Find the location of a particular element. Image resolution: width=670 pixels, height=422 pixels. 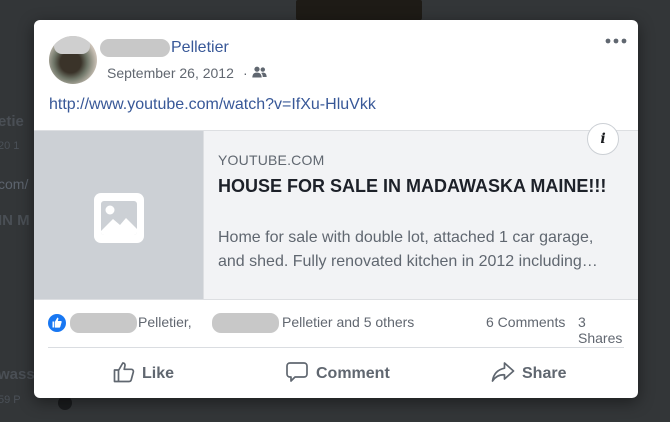

like-reaction-icon is located at coordinates (57, 323).